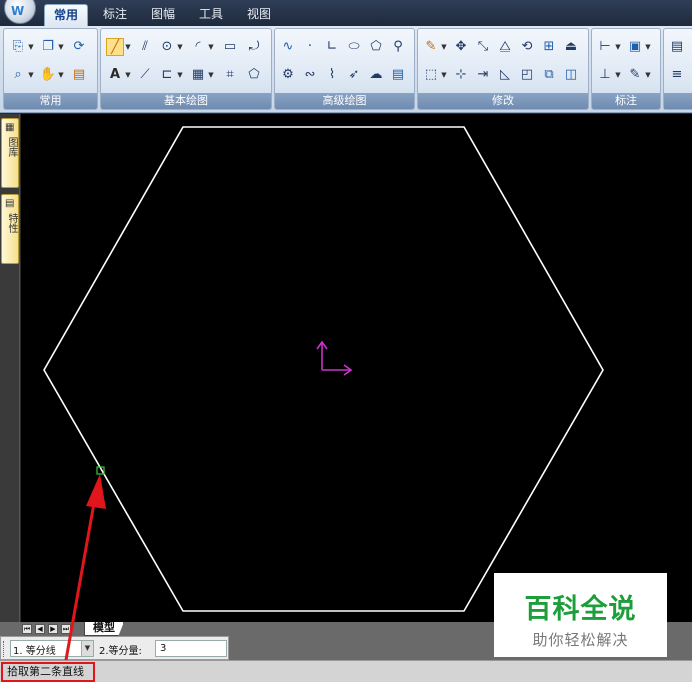 This screenshot has width=692, height=682. What do you see at coordinates (10, 153) in the screenshot?
I see `dock-tab-library: ▦ 图库` at bounding box center [10, 153].